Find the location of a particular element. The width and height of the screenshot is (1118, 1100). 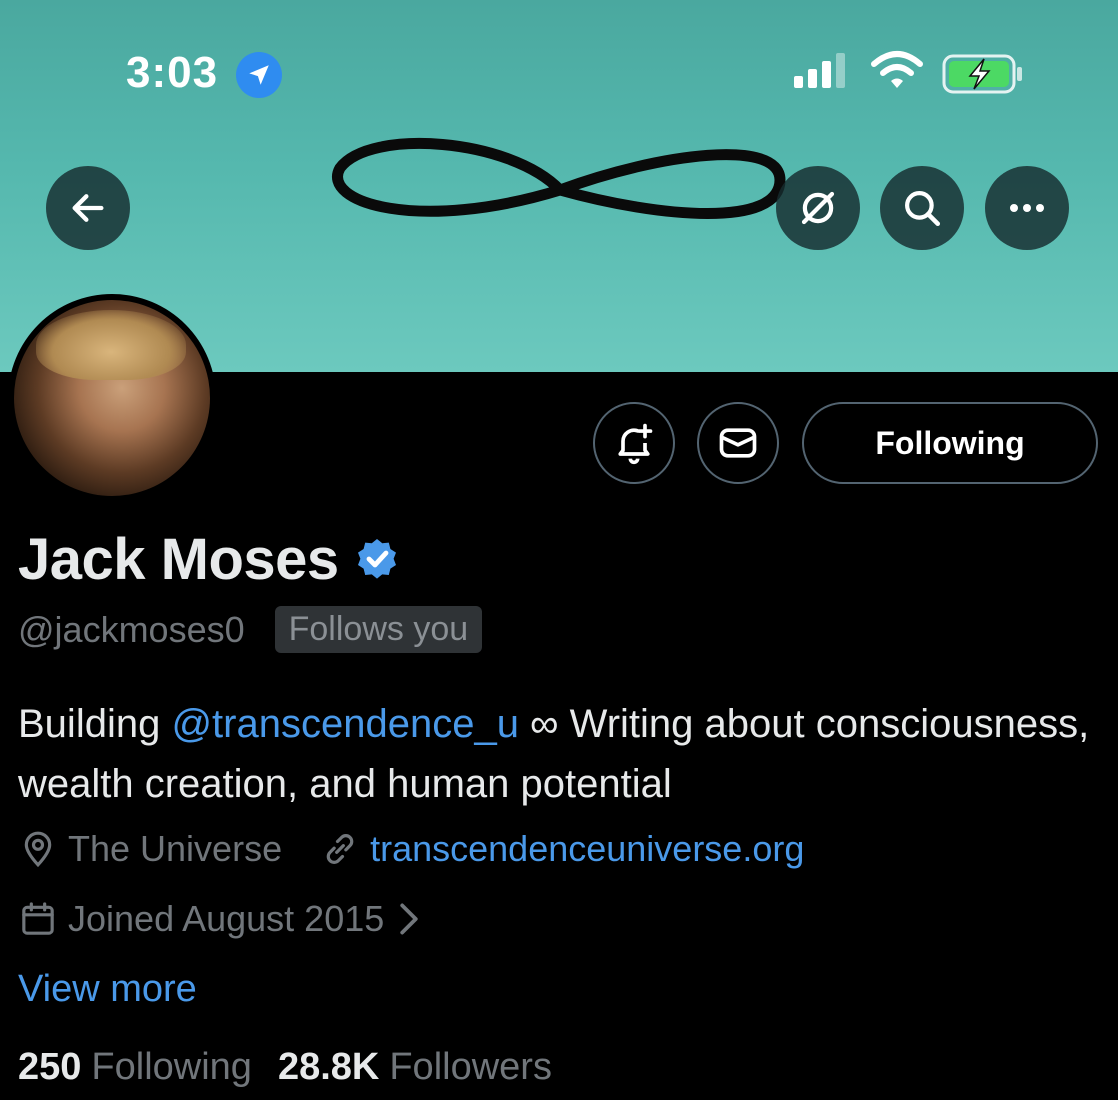

more-button is located at coordinates (1027, 208).